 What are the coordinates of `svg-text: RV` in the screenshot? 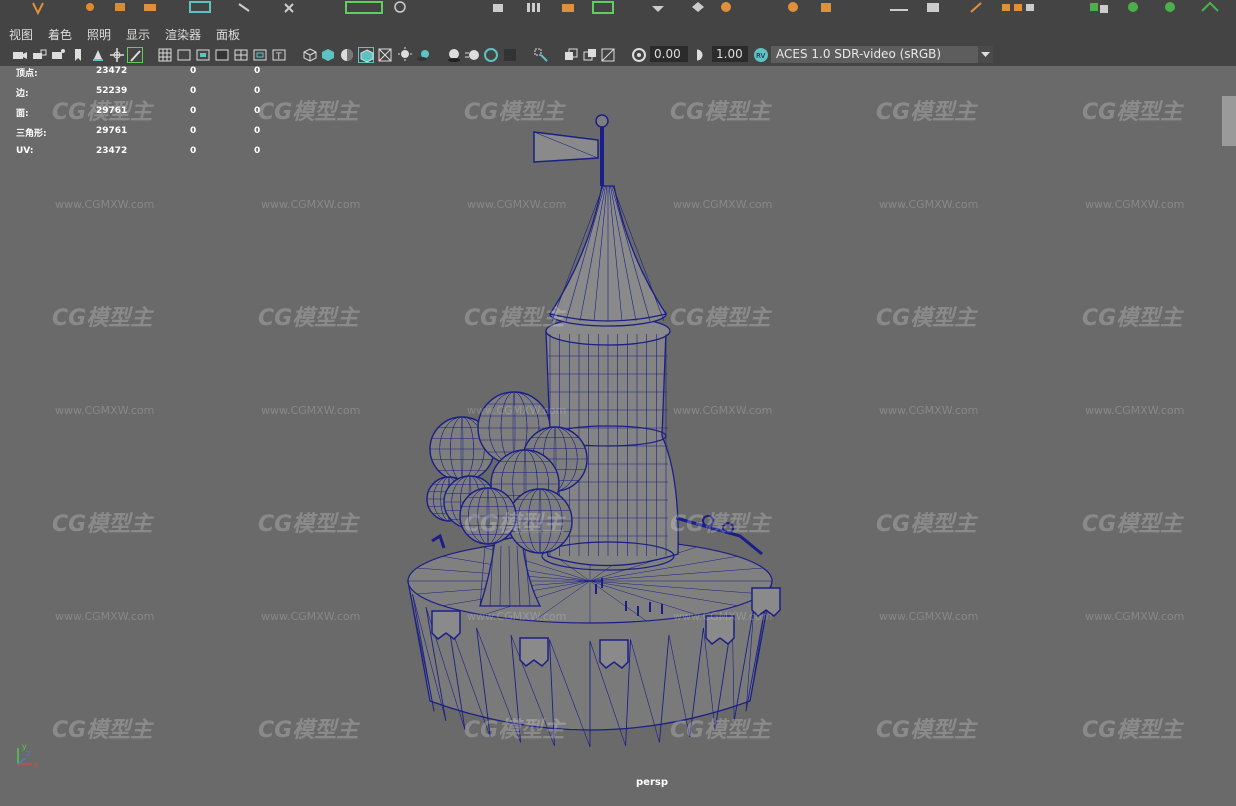 It's located at (760, 56).